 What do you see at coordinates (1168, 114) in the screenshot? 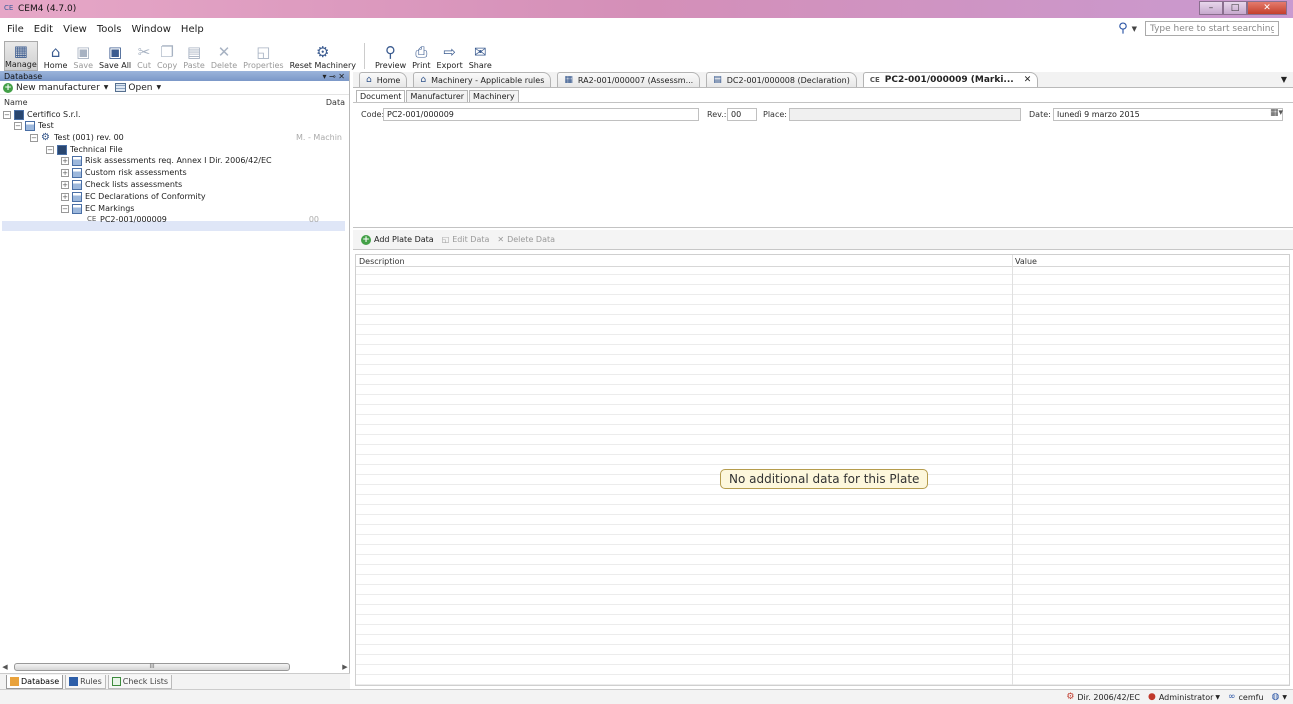
I see `date-field: lunedì 9 marzo 2015` at bounding box center [1168, 114].